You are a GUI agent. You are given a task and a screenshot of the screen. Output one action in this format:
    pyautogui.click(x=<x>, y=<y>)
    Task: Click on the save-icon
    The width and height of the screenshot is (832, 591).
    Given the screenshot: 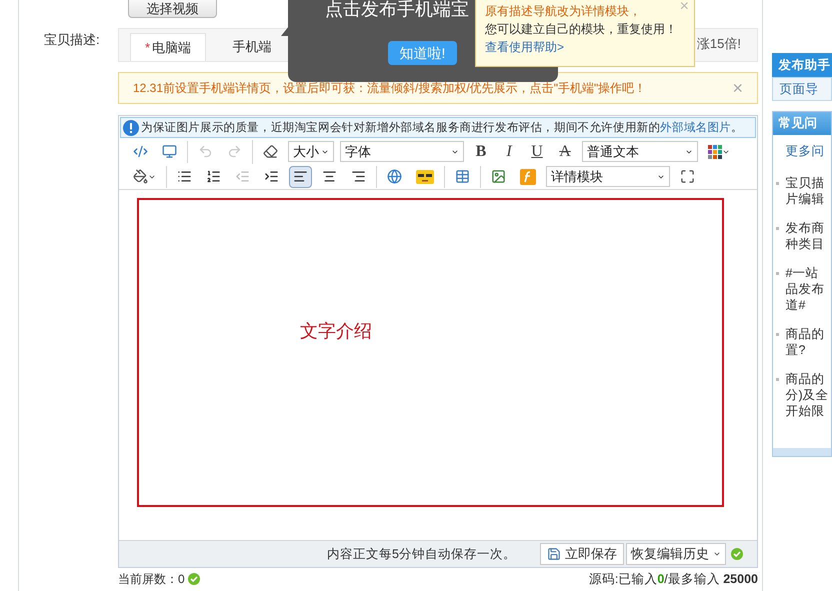 What is the action you would take?
    pyautogui.click(x=554, y=554)
    